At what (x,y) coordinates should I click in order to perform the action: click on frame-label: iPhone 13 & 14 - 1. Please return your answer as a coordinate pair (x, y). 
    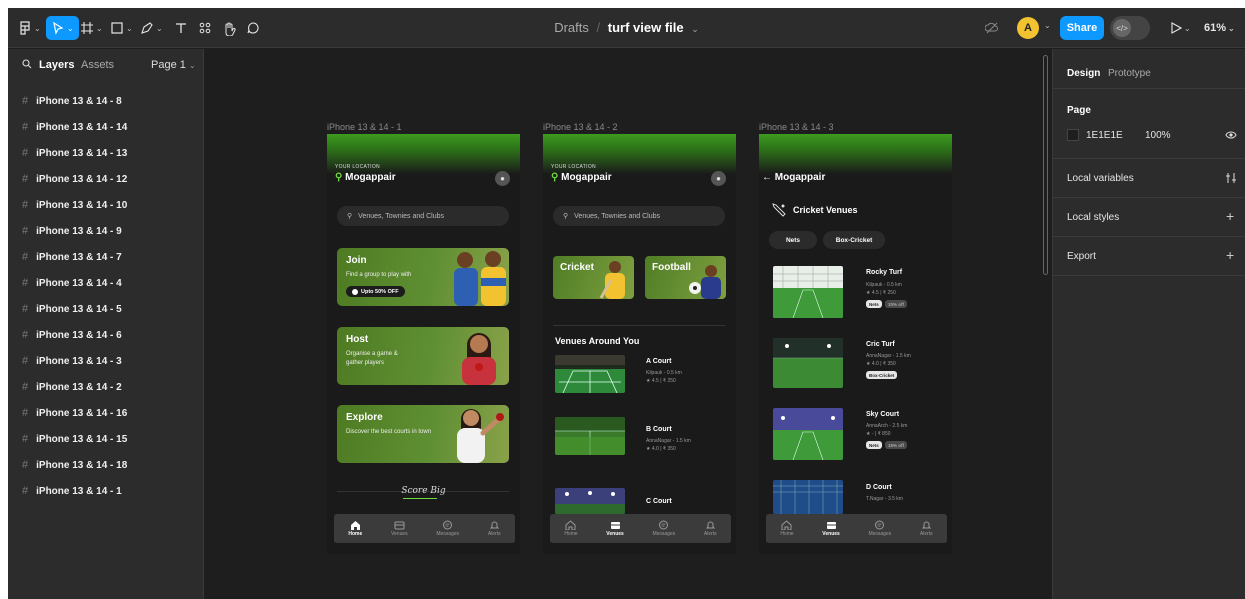
    Looking at the image, I should click on (364, 127).